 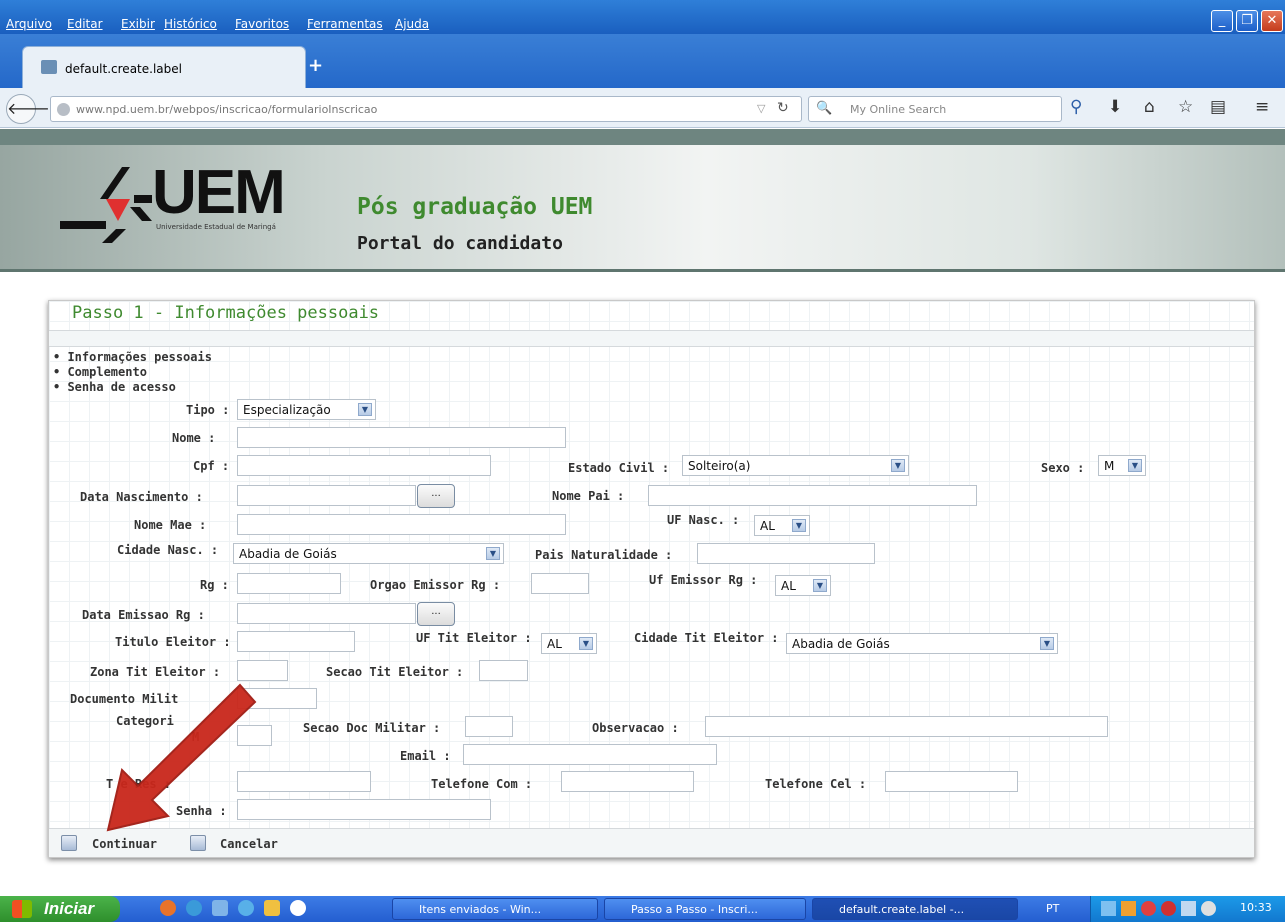 I want to click on panel-title: Passo 1 - Informações pessoais, so click(x=226, y=313).